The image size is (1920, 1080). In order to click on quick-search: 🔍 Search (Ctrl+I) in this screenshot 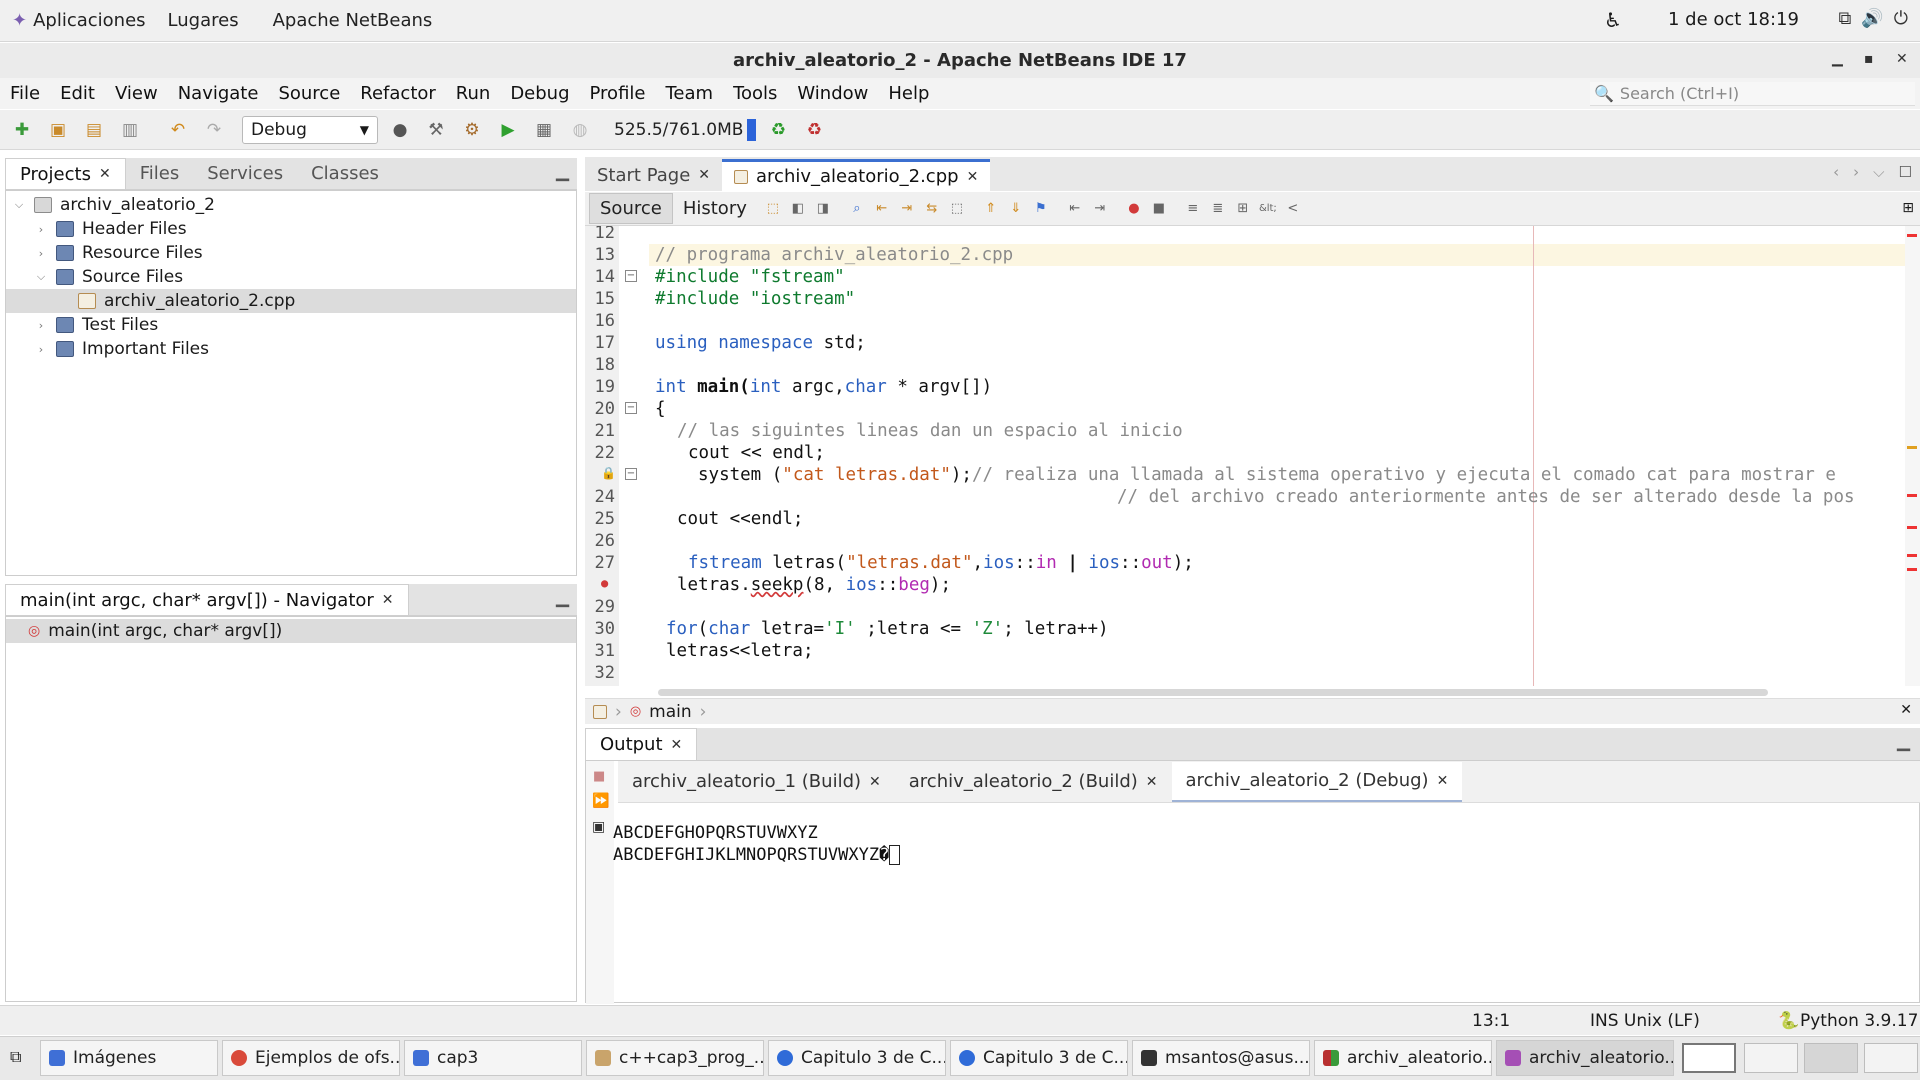, I will do `click(1752, 94)`.